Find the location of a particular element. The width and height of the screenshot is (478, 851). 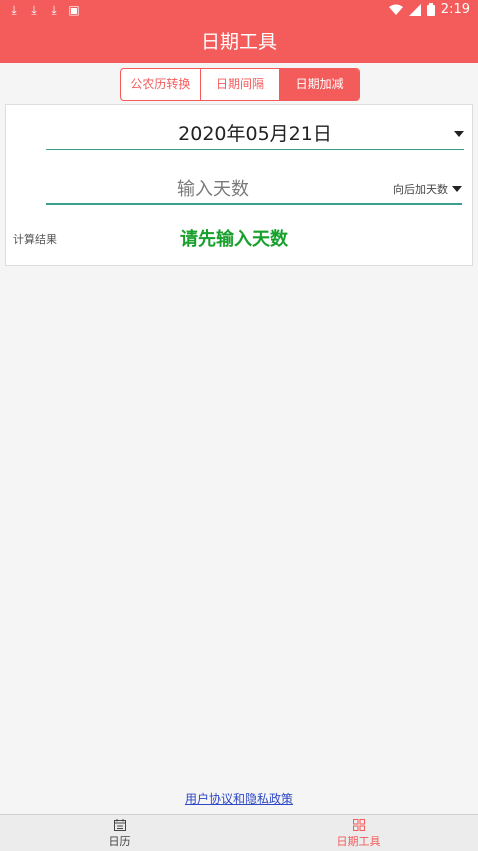

app-title: 日期工具 is located at coordinates (239, 42).